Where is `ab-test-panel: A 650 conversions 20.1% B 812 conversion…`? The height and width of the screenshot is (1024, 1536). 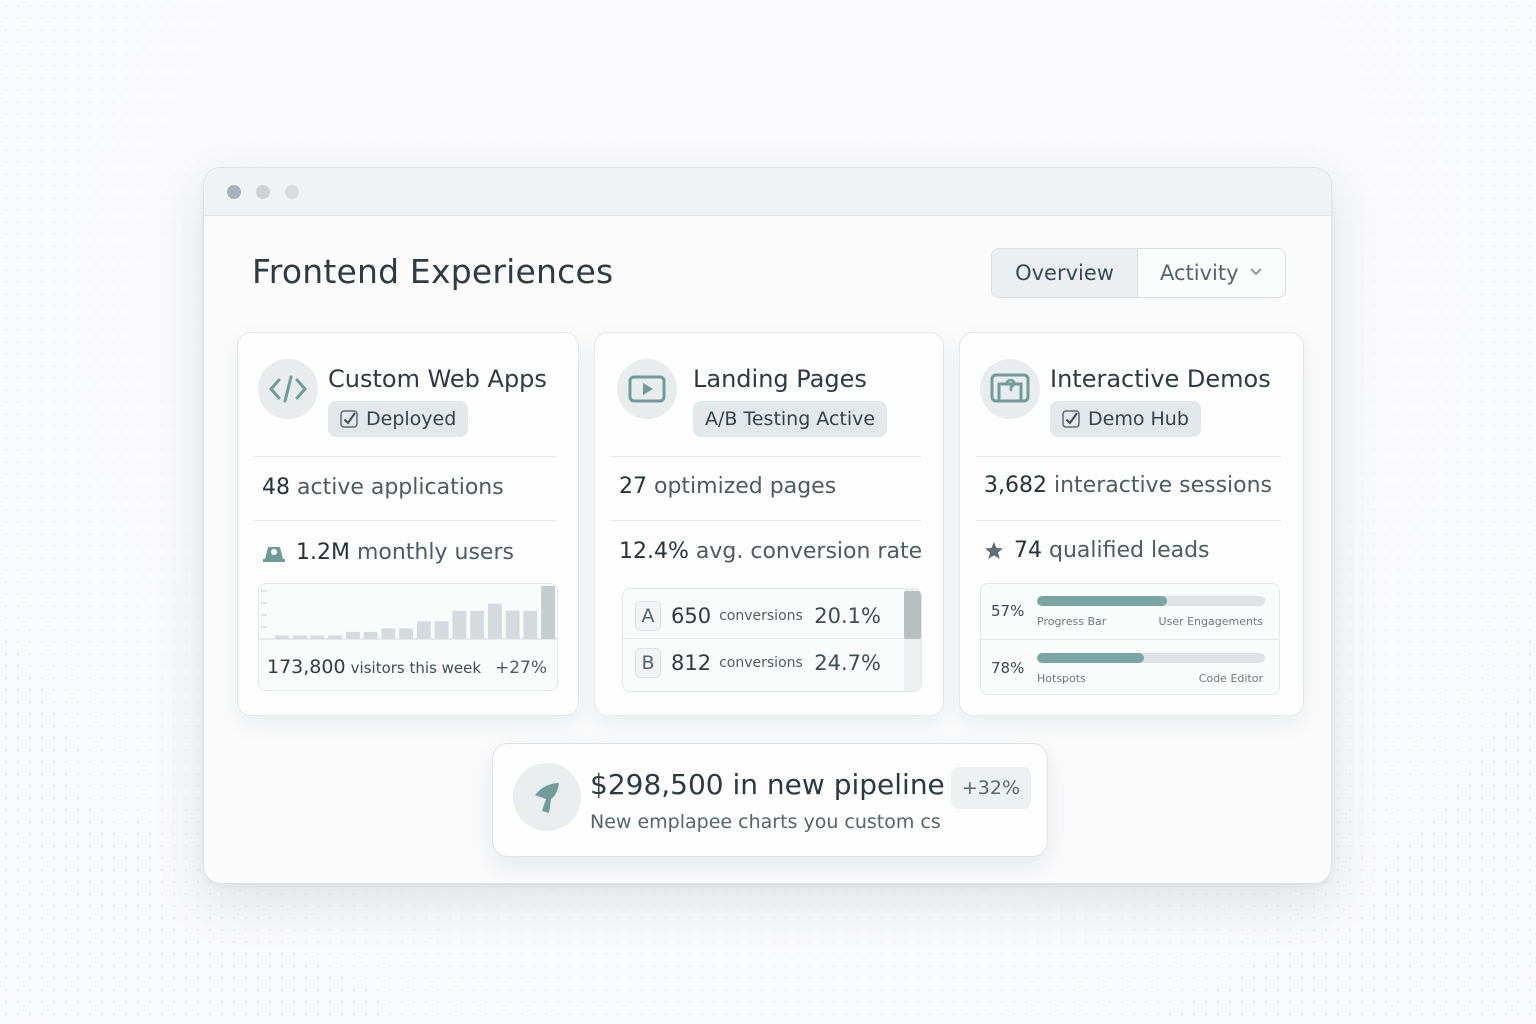
ab-test-panel: A 650 conversions 20.1% B 812 conversion… is located at coordinates (772, 640).